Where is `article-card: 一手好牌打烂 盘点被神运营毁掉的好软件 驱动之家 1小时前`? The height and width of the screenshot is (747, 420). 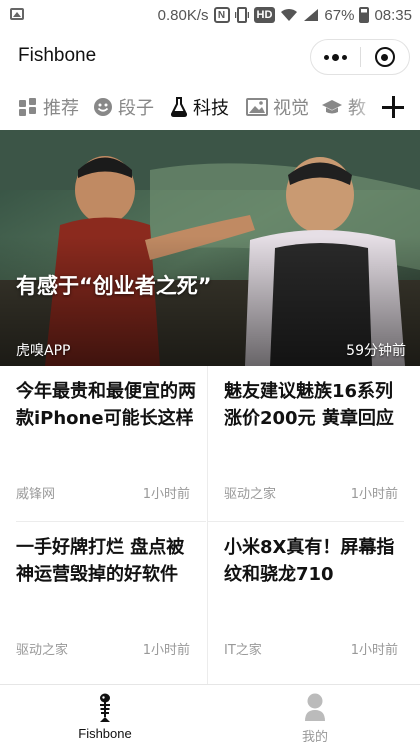
article-card: 一手好牌打烂 盘点被神运营毁掉的好软件 驱动之家 1小时前 is located at coordinates (100, 600).